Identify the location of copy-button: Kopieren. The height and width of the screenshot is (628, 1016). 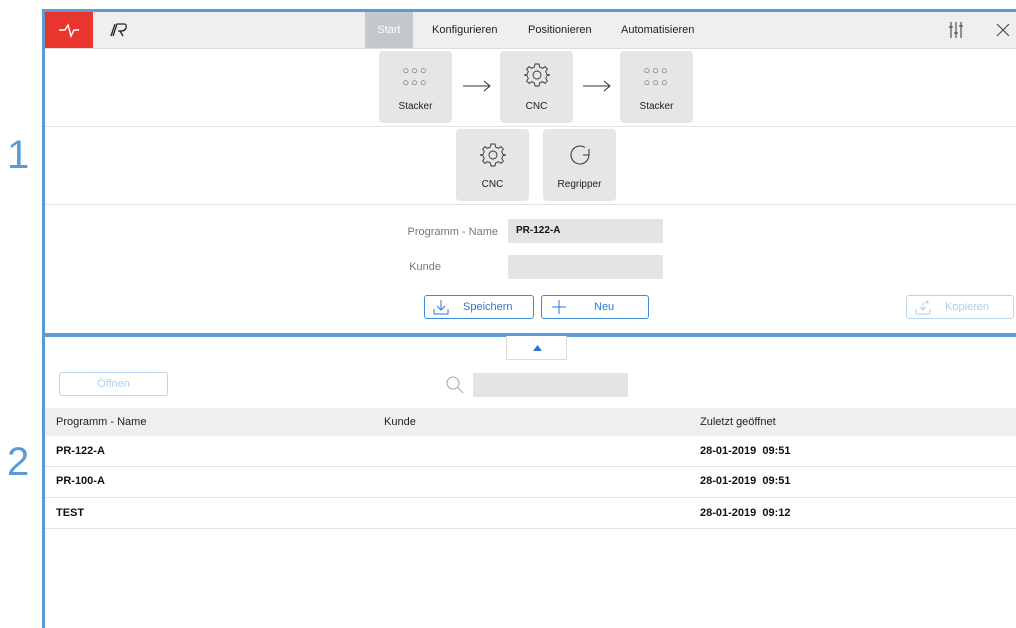
(960, 307).